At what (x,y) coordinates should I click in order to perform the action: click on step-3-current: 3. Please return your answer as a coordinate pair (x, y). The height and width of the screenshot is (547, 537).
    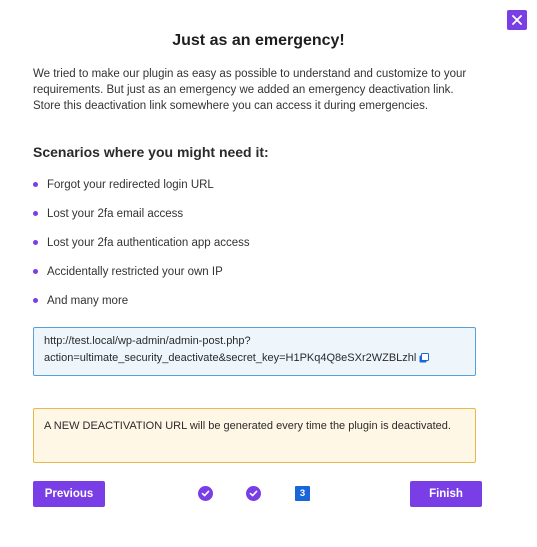
    Looking at the image, I should click on (302, 493).